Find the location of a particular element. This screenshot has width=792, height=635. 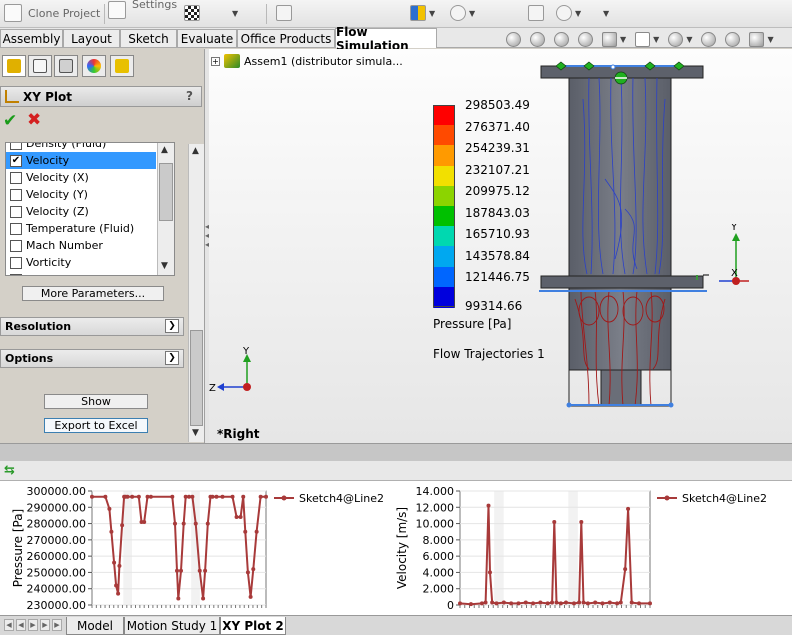

flow-simulation-tab is located at coordinates (122, 66).